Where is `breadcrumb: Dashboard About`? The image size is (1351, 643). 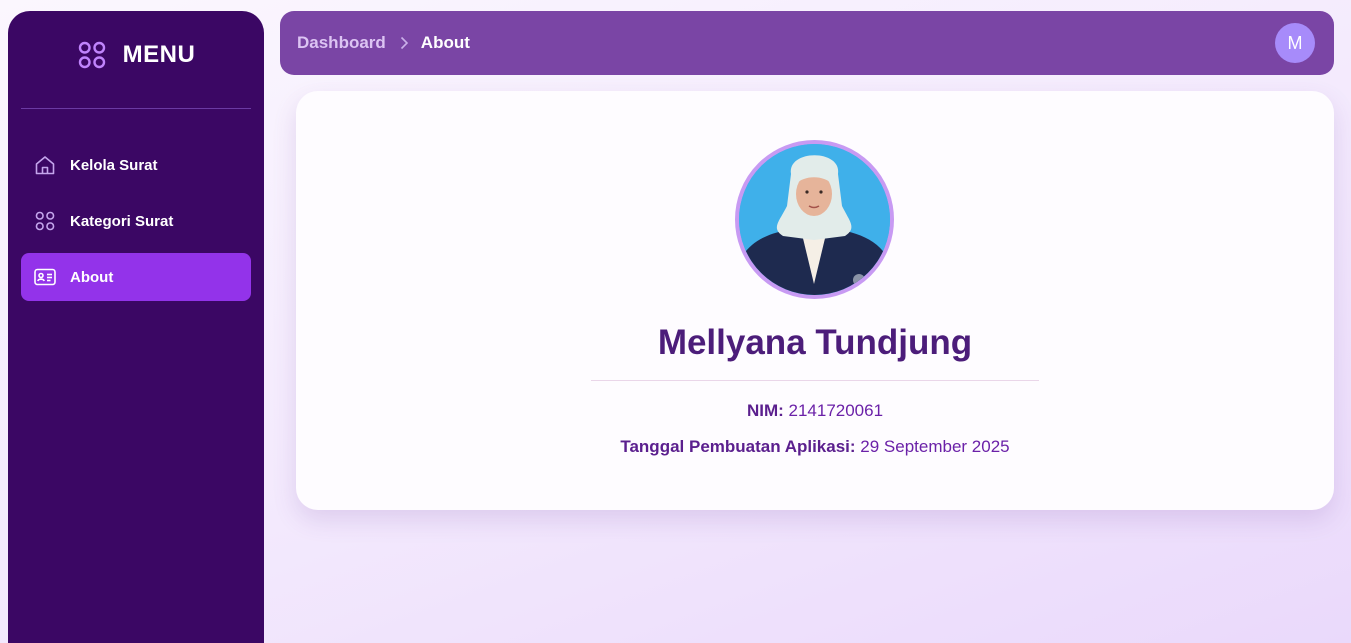 breadcrumb: Dashboard About is located at coordinates (383, 43).